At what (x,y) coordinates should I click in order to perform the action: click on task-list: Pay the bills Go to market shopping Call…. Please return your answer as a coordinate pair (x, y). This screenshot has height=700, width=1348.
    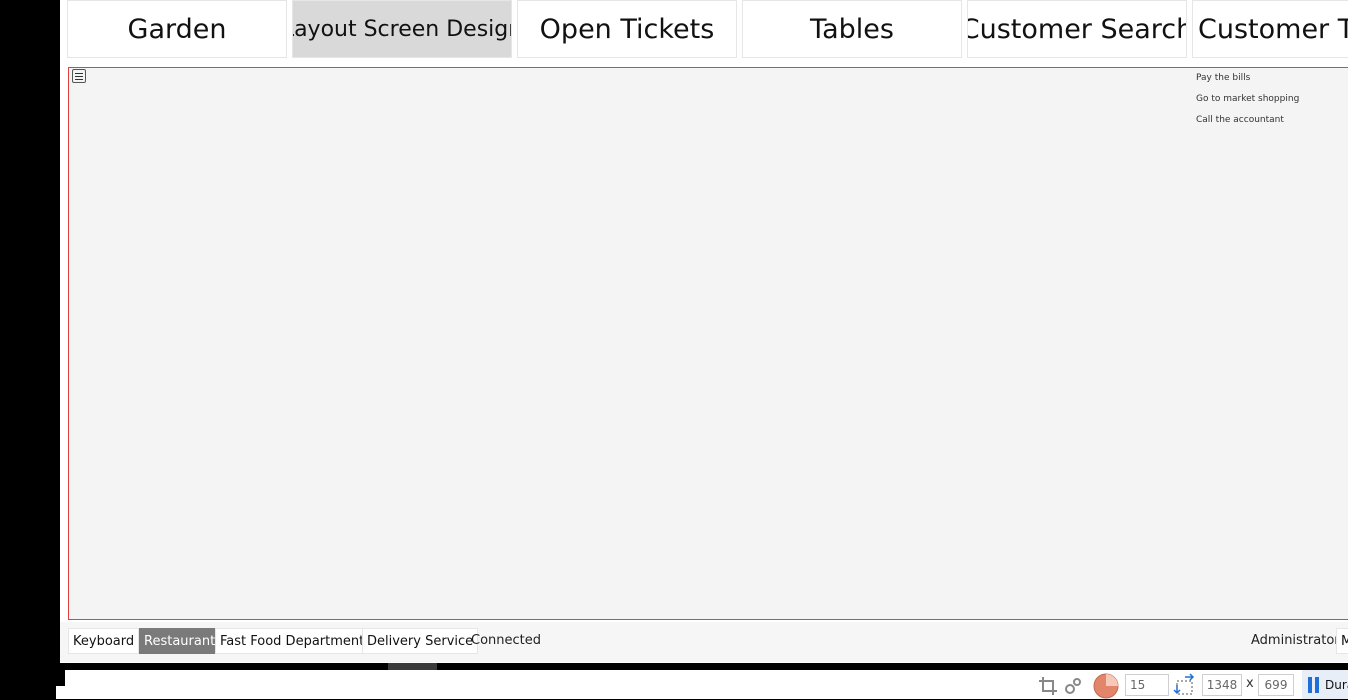
    Looking at the image, I should click on (1247, 103).